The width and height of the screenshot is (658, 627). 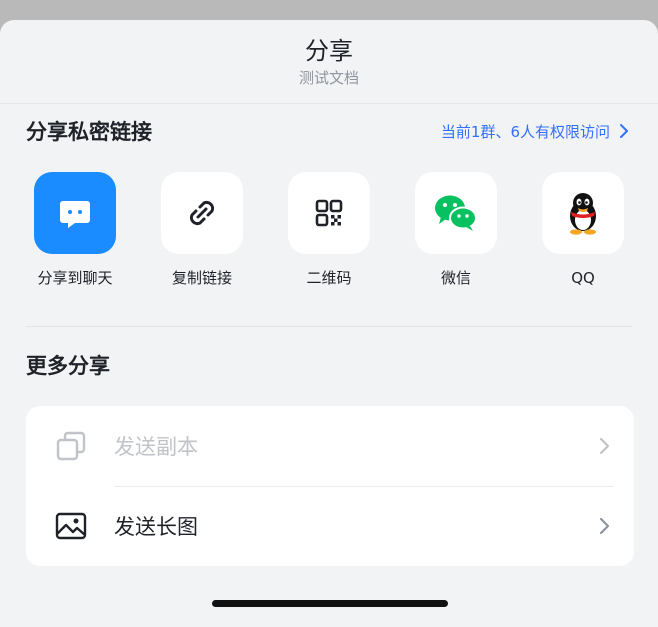 I want to click on qq-label: QQ, so click(x=583, y=278).